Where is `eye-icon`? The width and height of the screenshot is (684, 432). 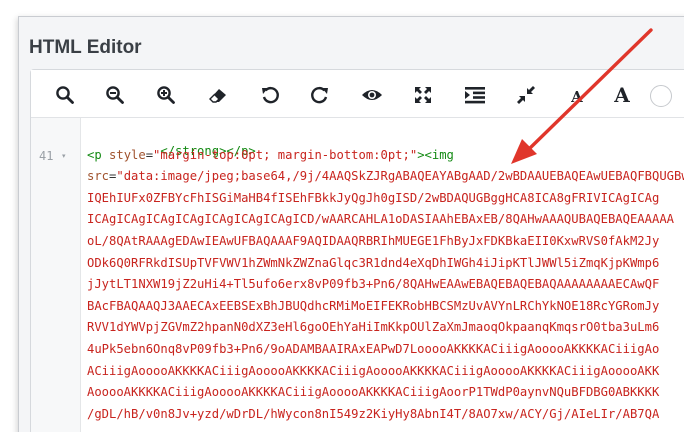
eye-icon is located at coordinates (372, 95).